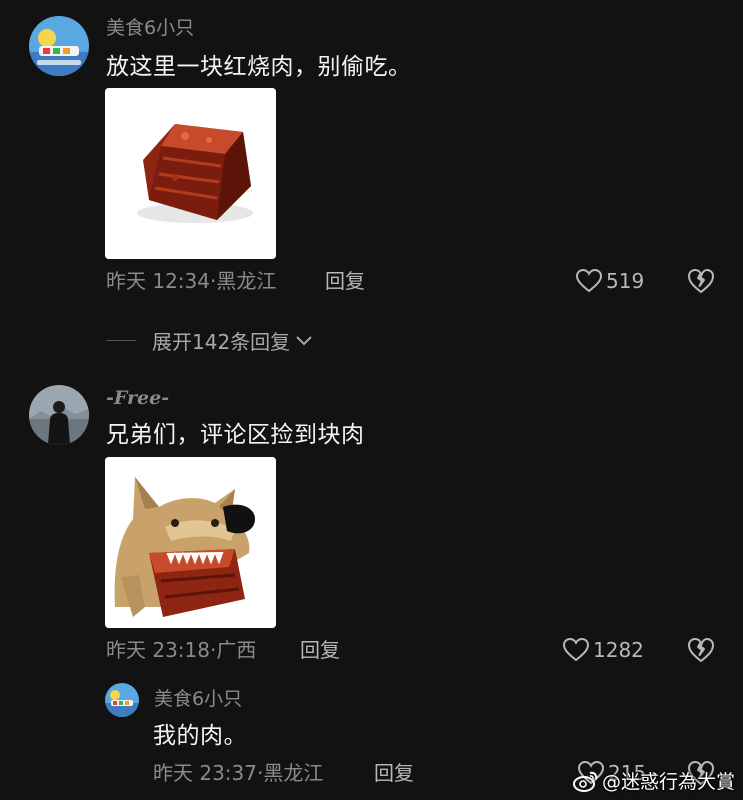 The image size is (743, 800). What do you see at coordinates (259, 67) in the screenshot?
I see `comment-text: 放这里一块红烧肉，别偷吃。` at bounding box center [259, 67].